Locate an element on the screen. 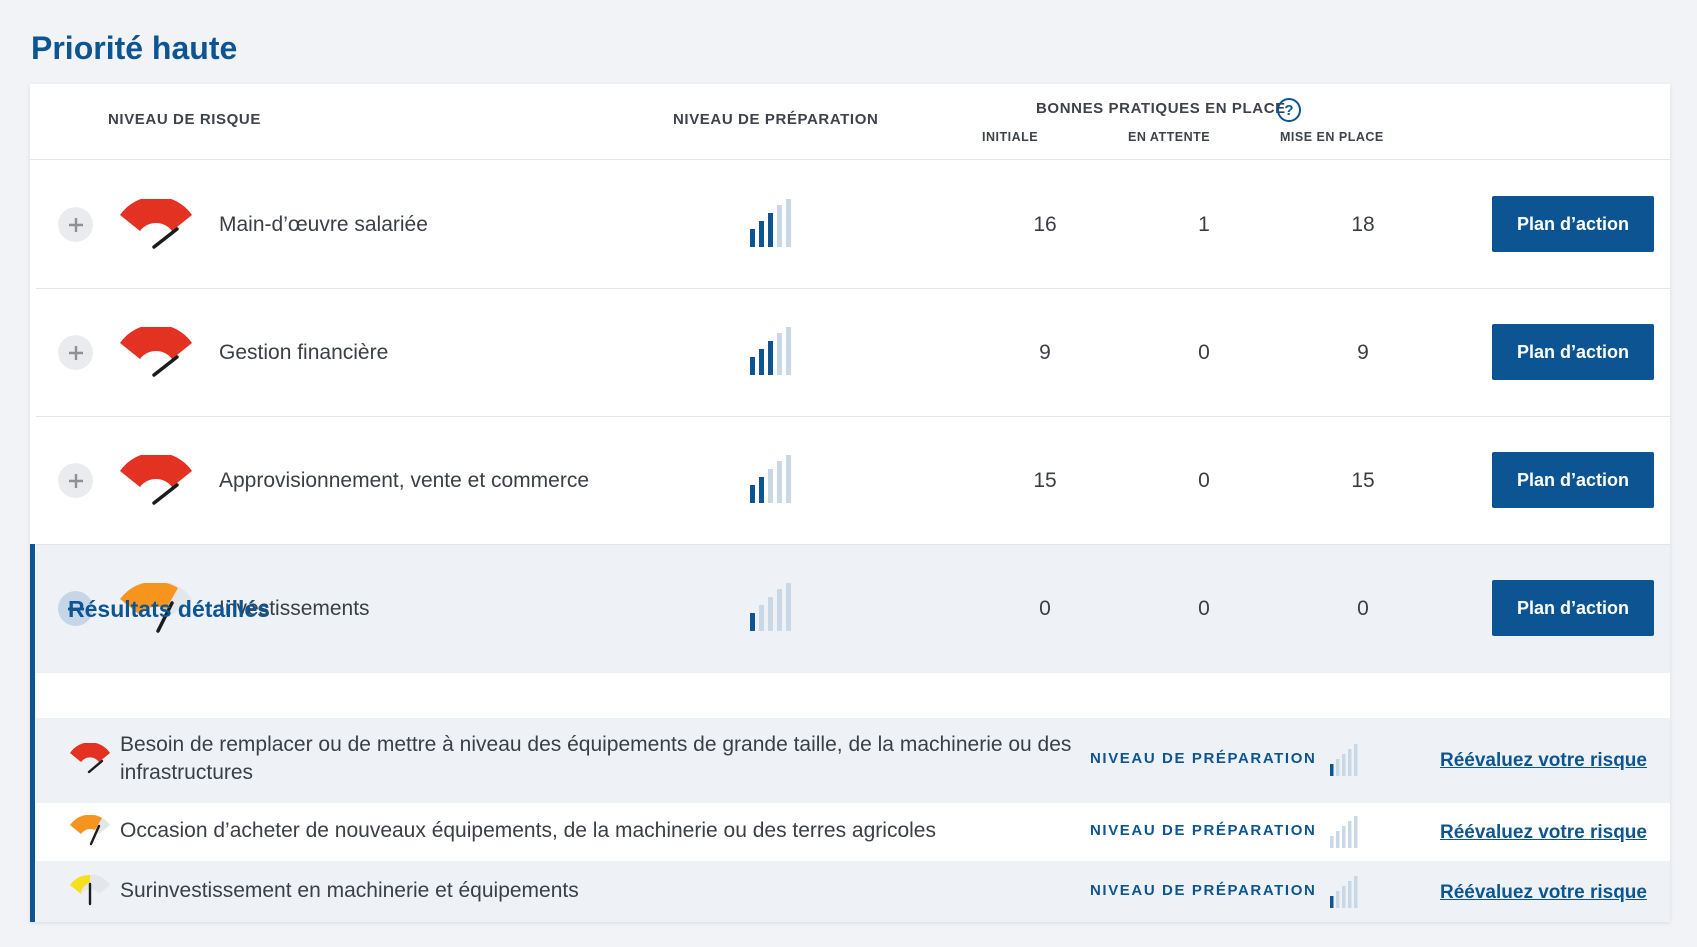 Image resolution: width=1697 pixels, height=947 pixels. header-done: MISE EN PLACE is located at coordinates (1332, 137).